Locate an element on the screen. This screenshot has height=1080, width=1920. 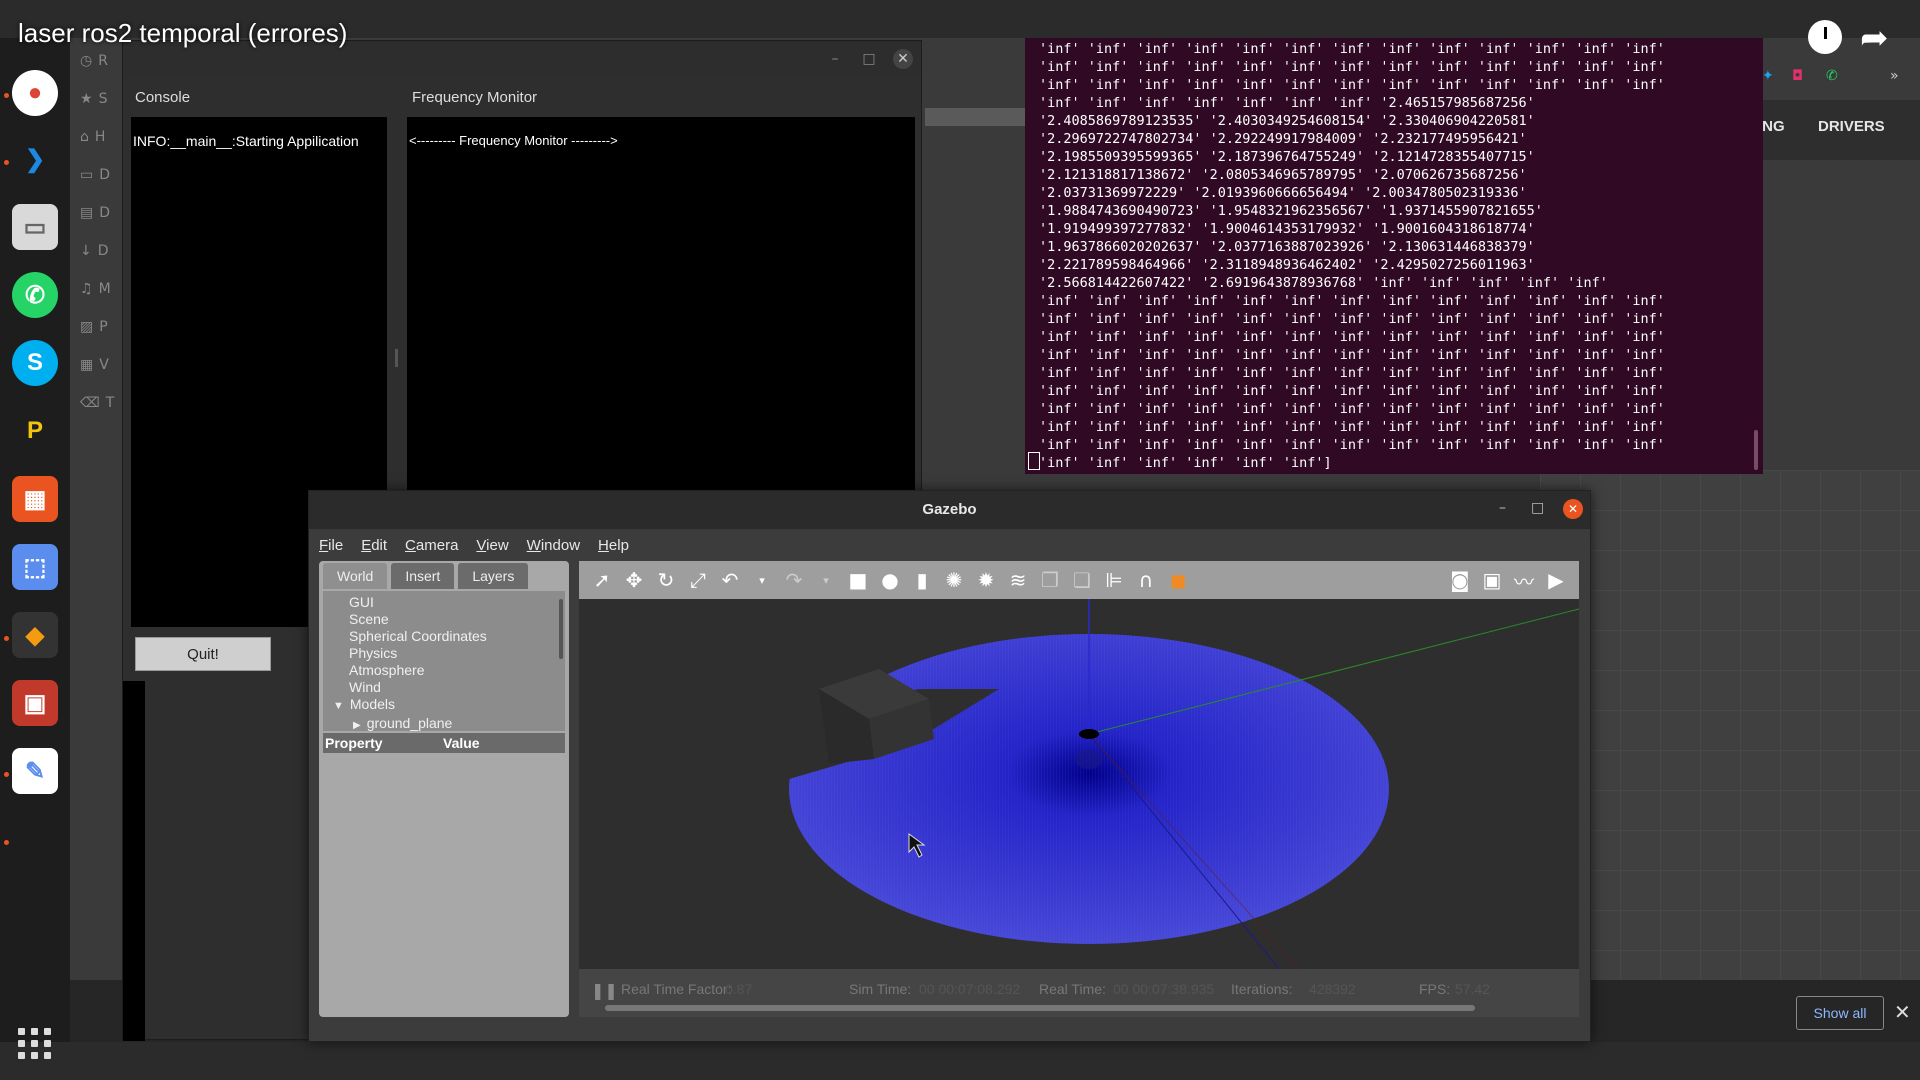
show-all-button: Show all is located at coordinates (1840, 1013).